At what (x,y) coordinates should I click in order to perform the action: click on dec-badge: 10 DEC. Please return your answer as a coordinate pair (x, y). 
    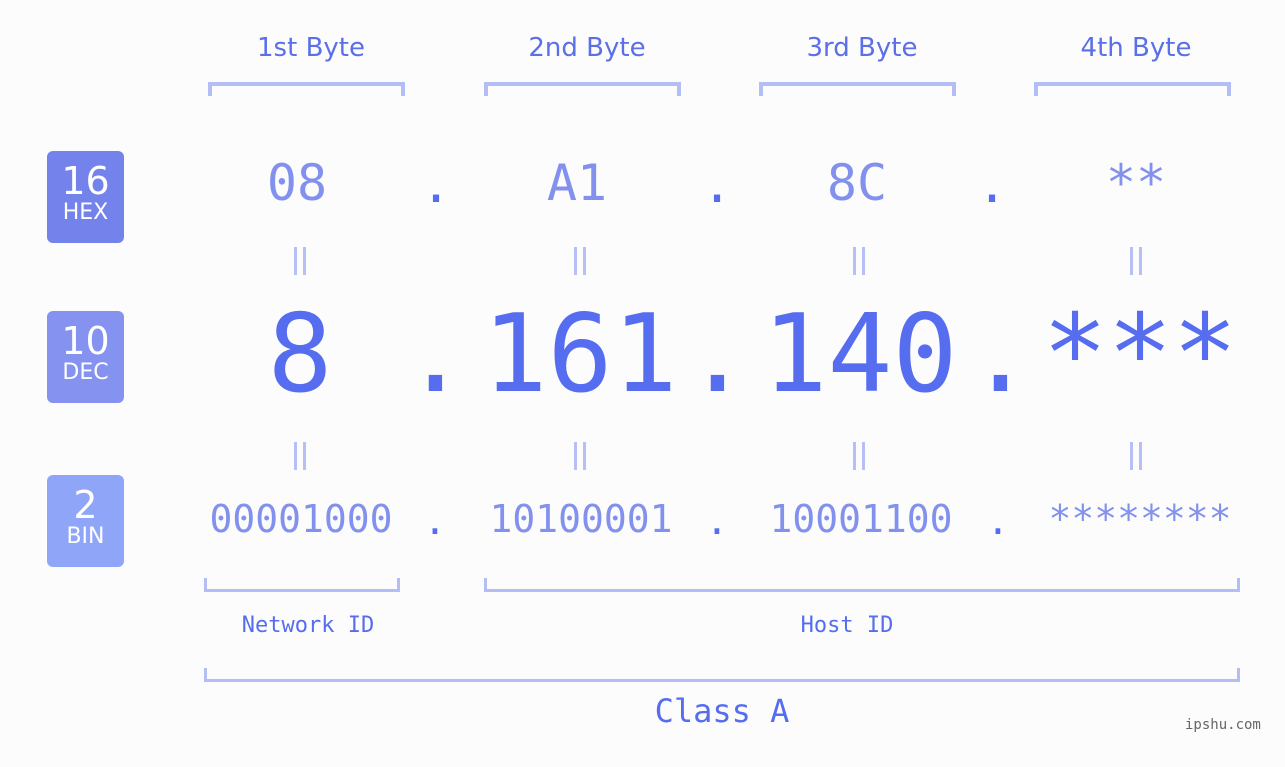
    Looking at the image, I should click on (85, 357).